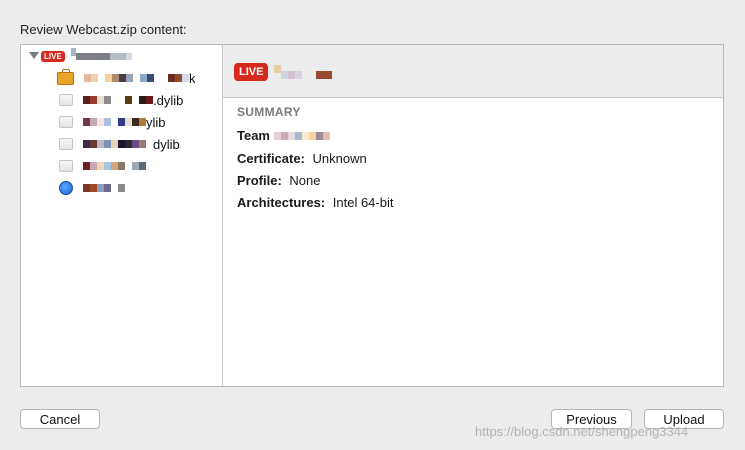  I want to click on tree-item: k, so click(126, 78).